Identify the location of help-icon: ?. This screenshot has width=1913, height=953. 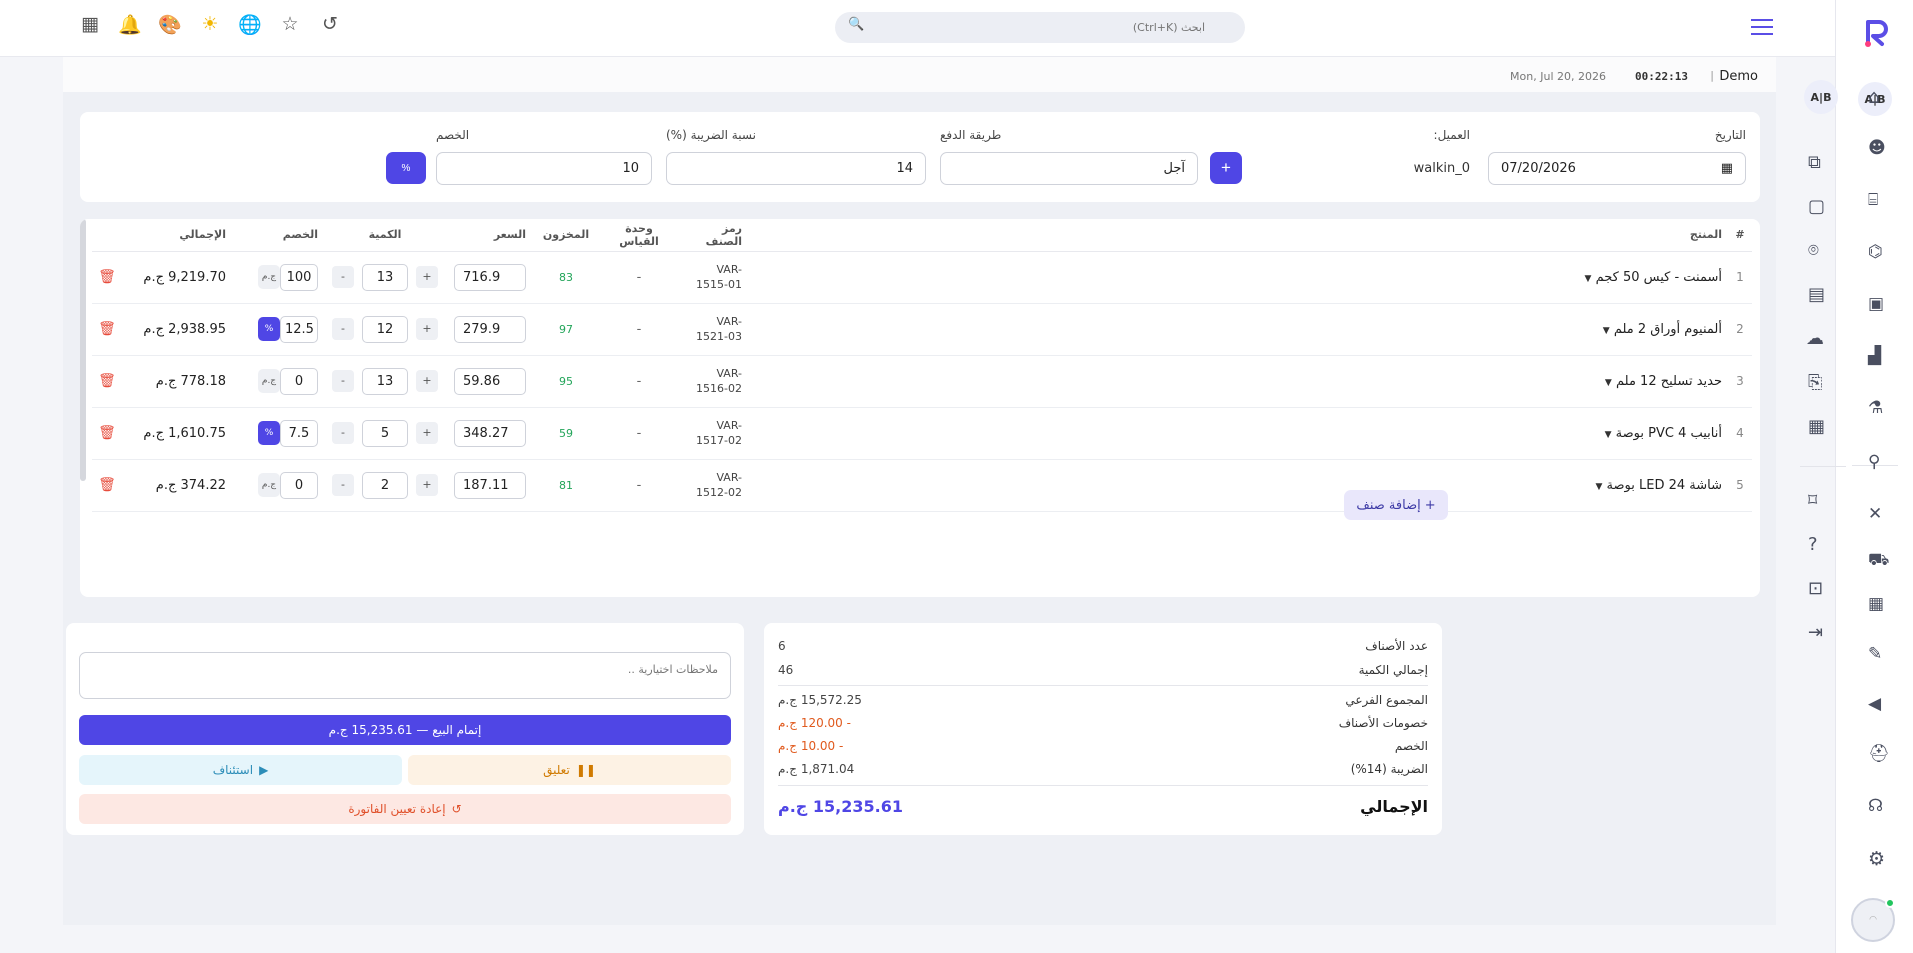
(1813, 544).